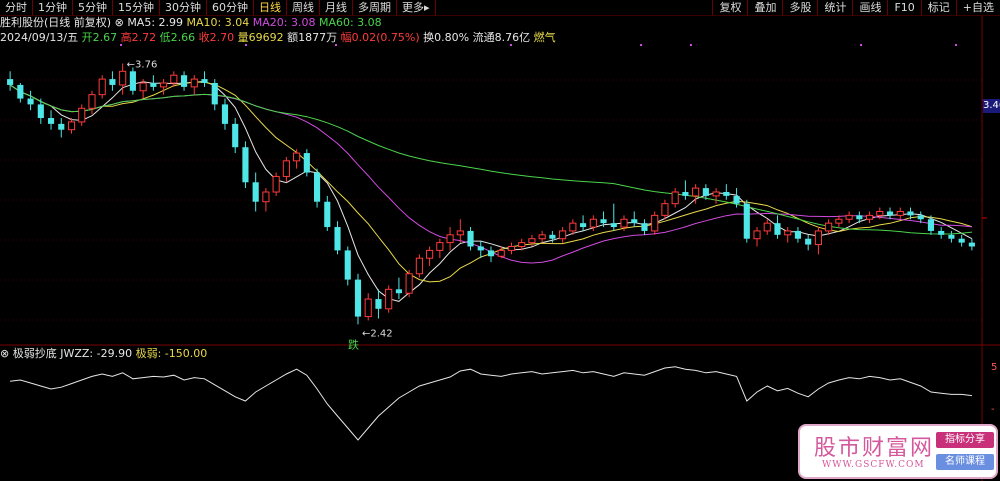 The image size is (1000, 481). What do you see at coordinates (993, 409) in the screenshot?
I see `indicator-axis-bottom: -` at bounding box center [993, 409].